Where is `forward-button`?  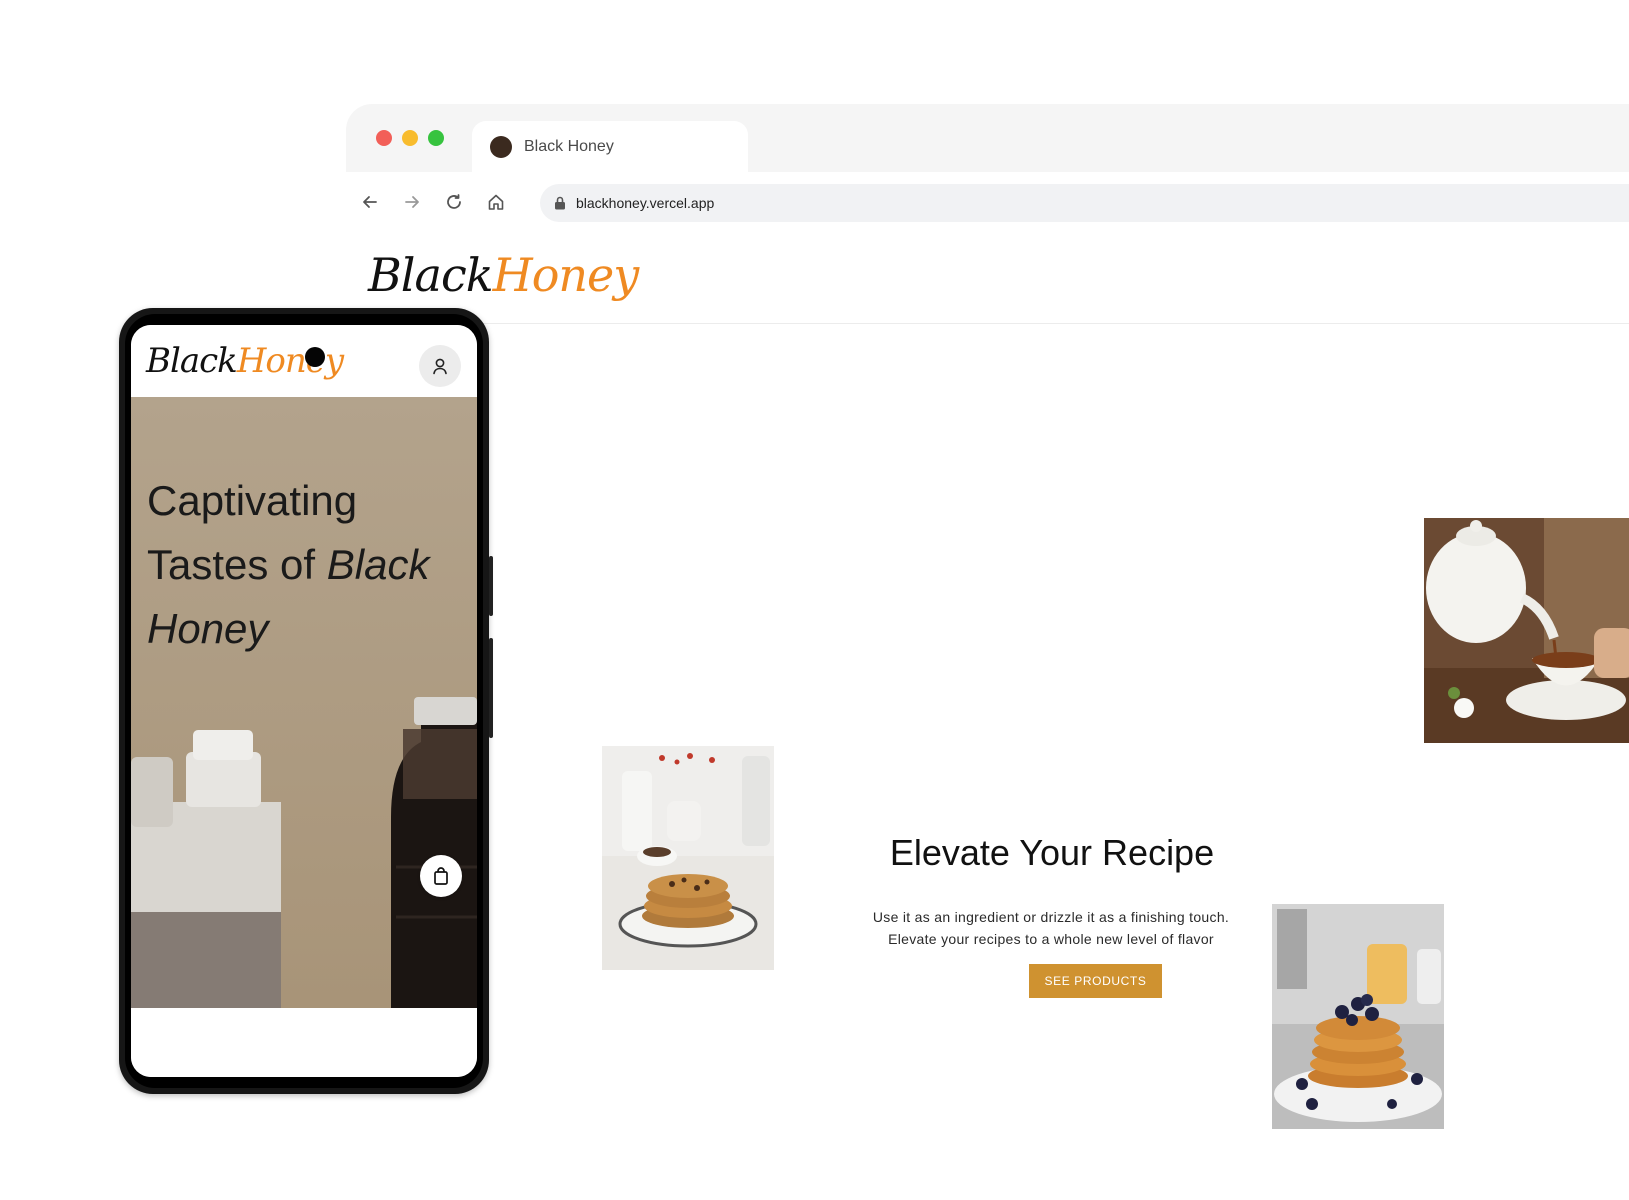 forward-button is located at coordinates (412, 202).